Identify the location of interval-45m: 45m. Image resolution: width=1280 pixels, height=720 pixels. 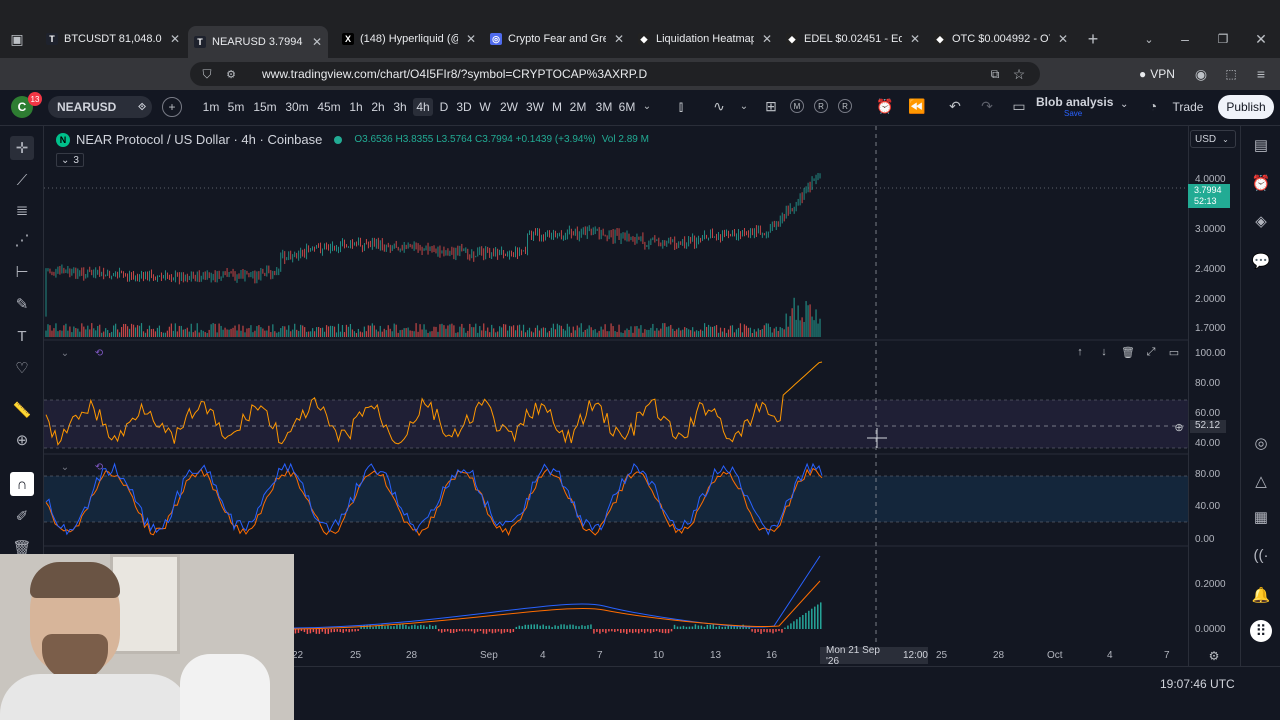
(329, 107).